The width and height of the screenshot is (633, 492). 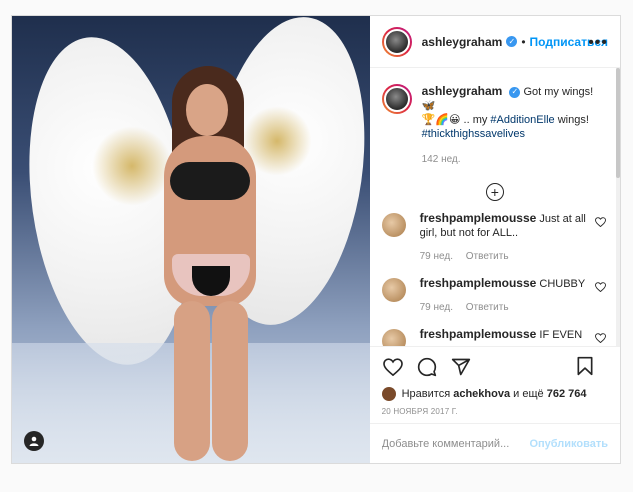 I want to click on author-avatar, so click(x=396, y=41).